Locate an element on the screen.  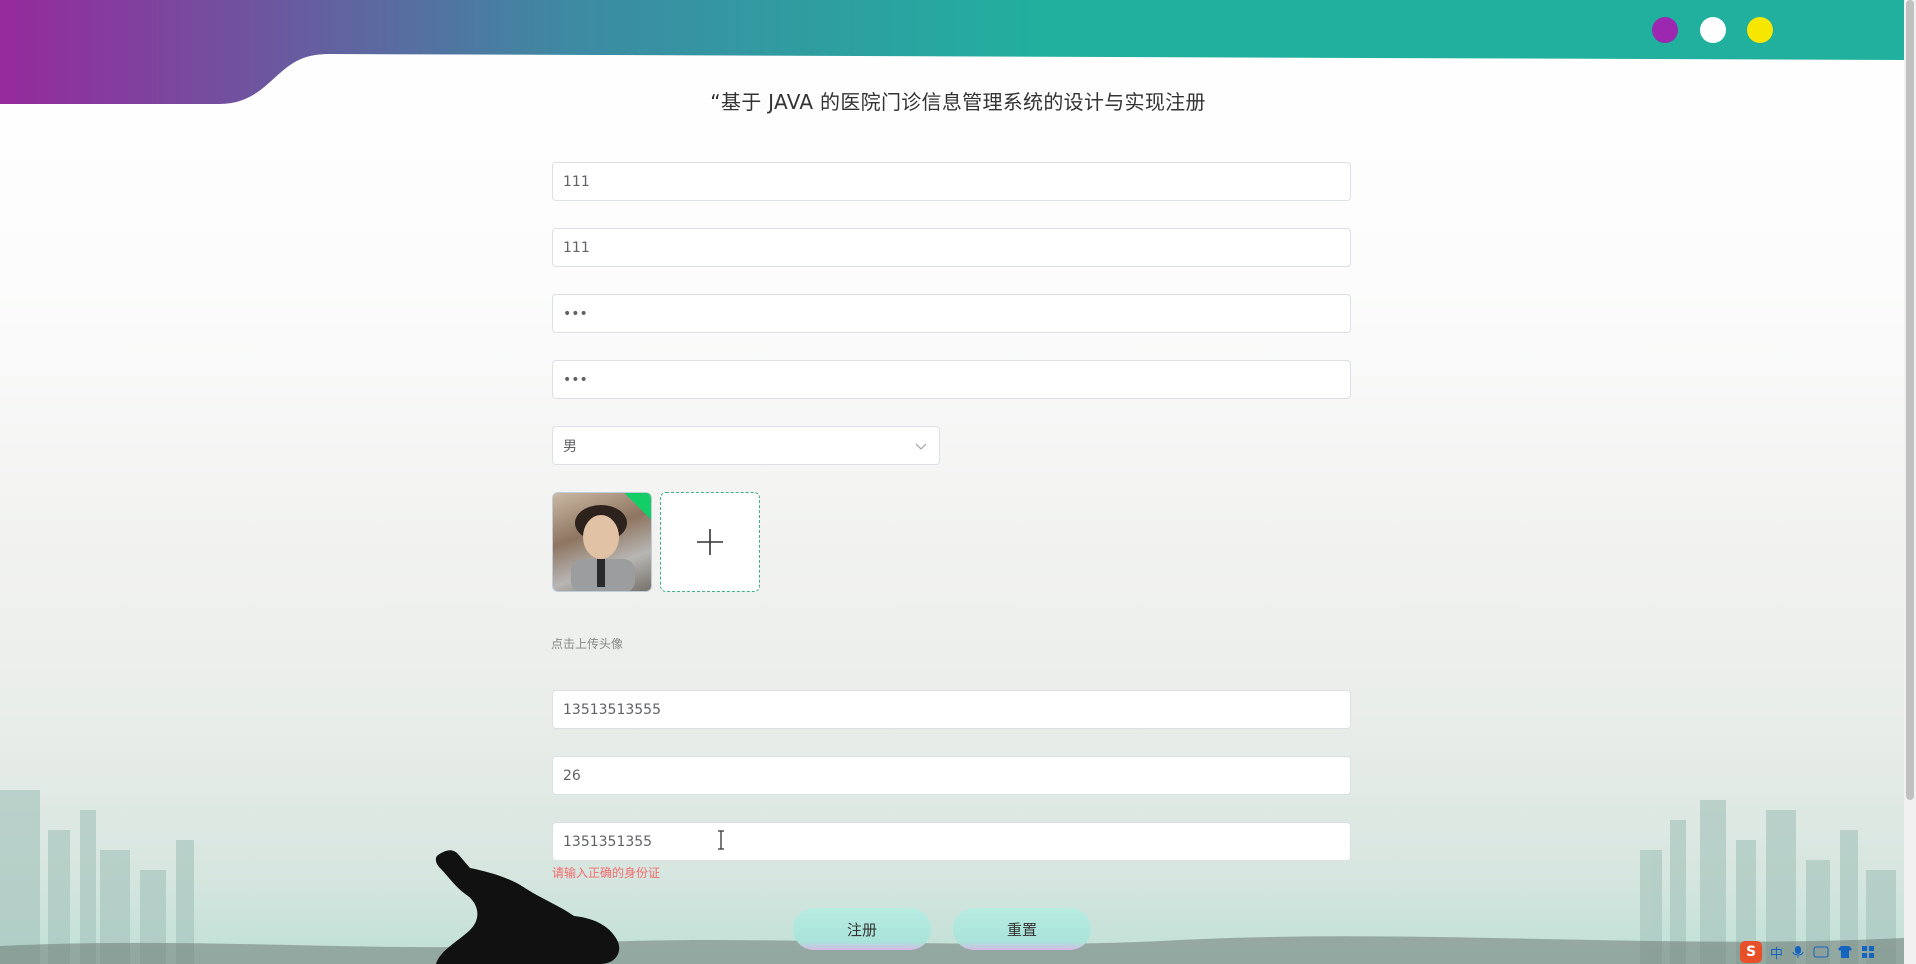
register-button: 注册 is located at coordinates (862, 929).